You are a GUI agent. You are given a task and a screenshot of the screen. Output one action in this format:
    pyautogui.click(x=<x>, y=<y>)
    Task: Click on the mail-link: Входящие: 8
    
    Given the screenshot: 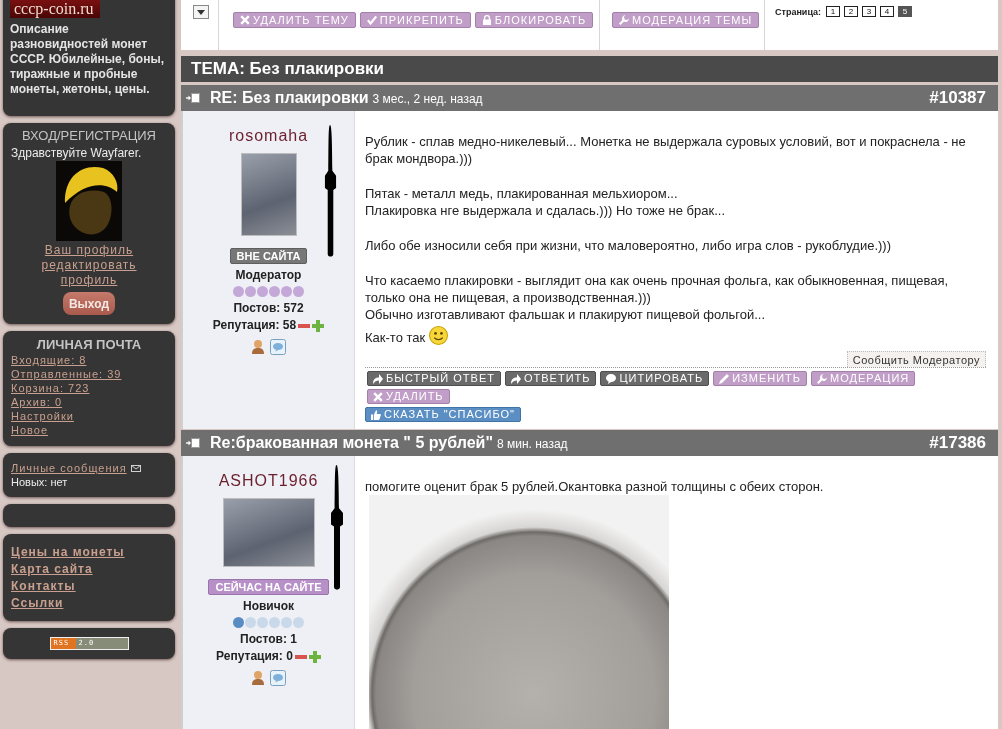 What is the action you would take?
    pyautogui.click(x=49, y=360)
    